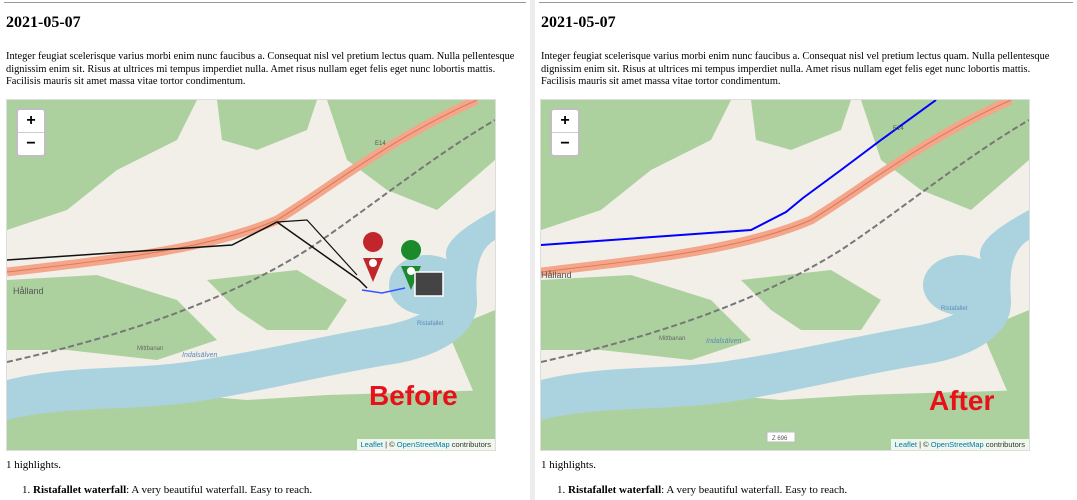 The height and width of the screenshot is (500, 1077). Describe the element at coordinates (413, 395) in the screenshot. I see `before-stamp: Before` at that location.